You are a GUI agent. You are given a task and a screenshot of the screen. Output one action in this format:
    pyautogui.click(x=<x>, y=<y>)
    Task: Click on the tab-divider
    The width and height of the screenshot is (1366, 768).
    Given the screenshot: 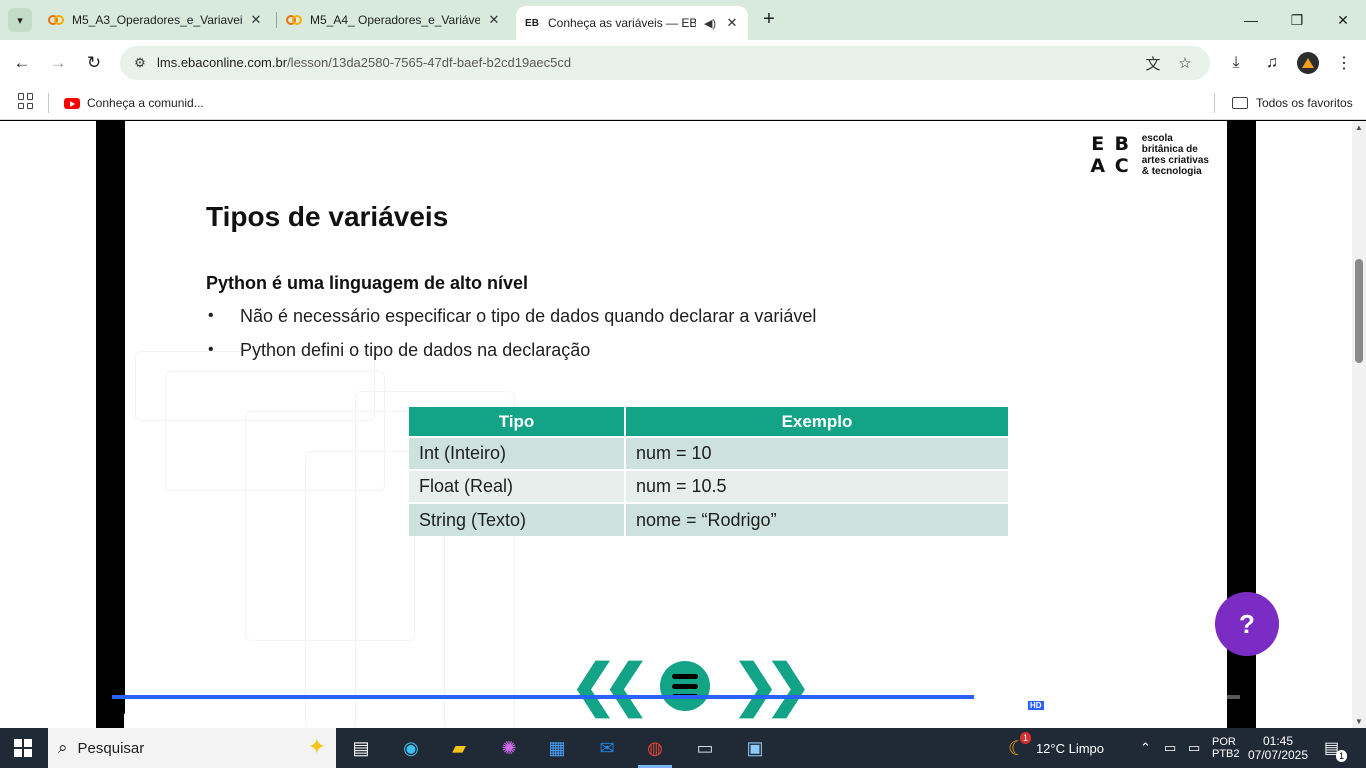 What is the action you would take?
    pyautogui.click(x=276, y=20)
    